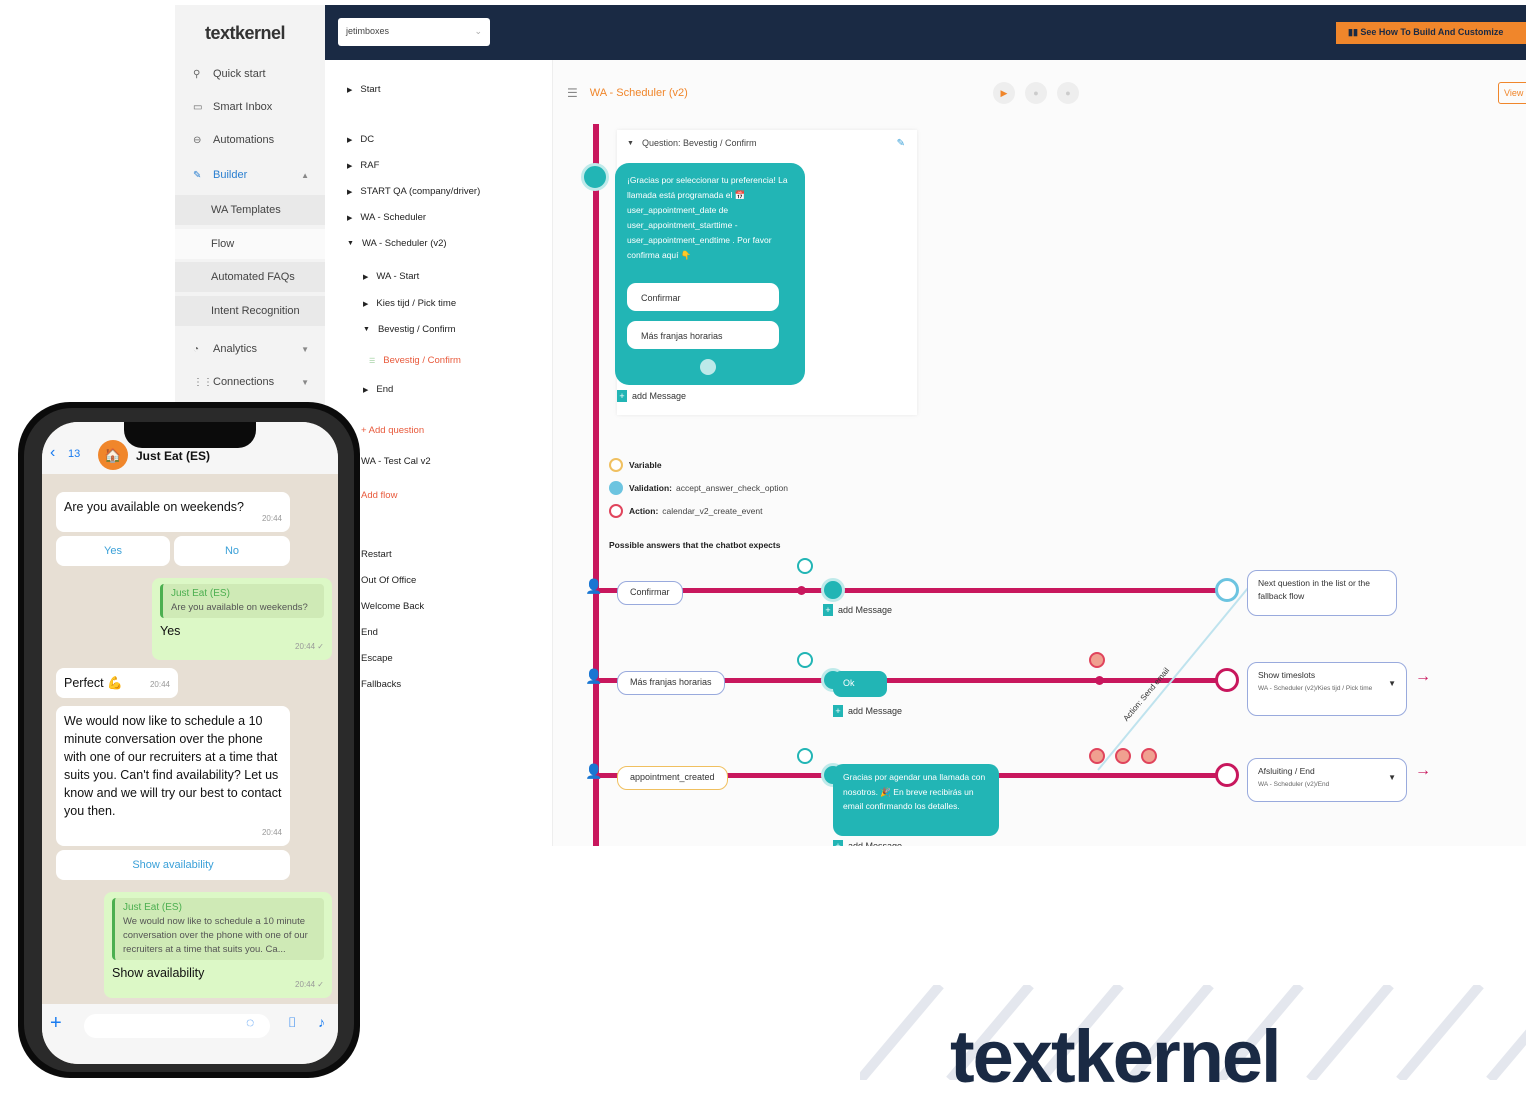 Image resolution: width=1526 pixels, height=1098 pixels. What do you see at coordinates (703, 335) in the screenshot?
I see `question-button-mas-franjas: Más franjas horarias` at bounding box center [703, 335].